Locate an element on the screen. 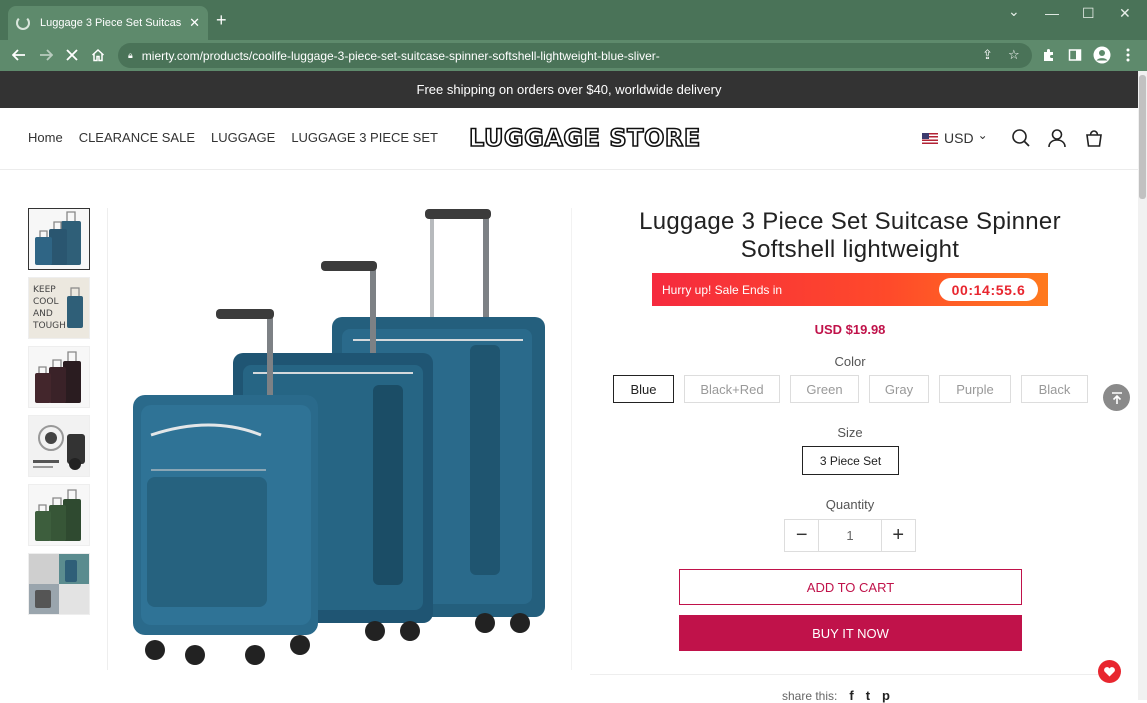 Image resolution: width=1147 pixels, height=703 pixels. quantity-decrease-button: − is located at coordinates (801, 535).